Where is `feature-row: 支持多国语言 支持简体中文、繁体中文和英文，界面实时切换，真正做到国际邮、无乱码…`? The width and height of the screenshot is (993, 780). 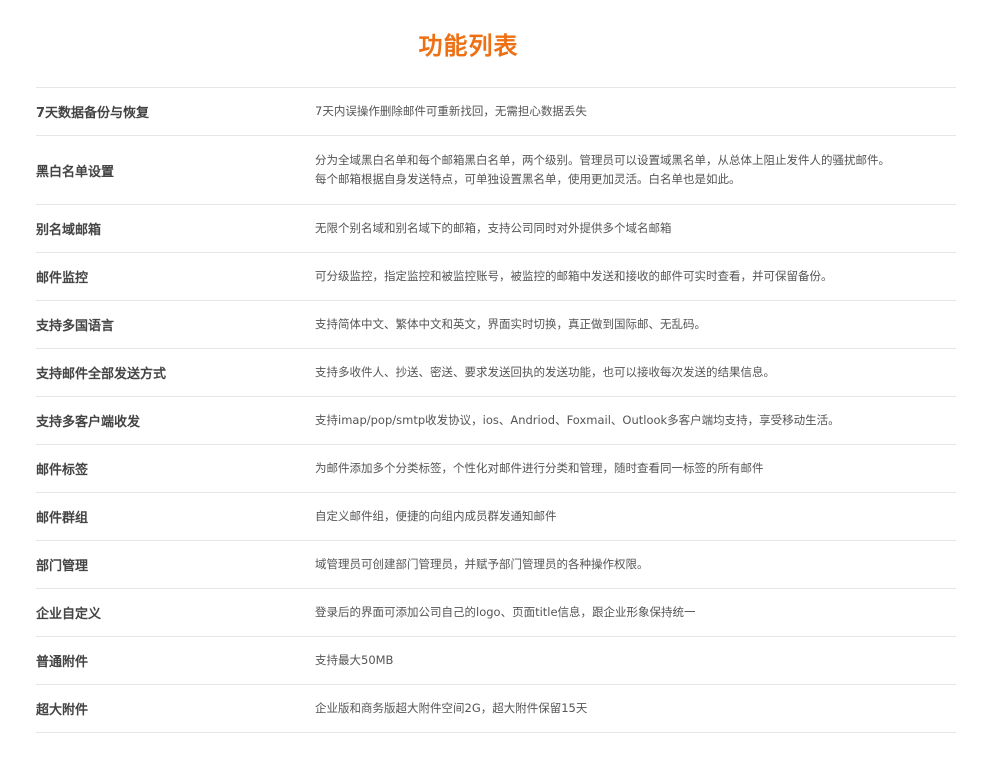 feature-row: 支持多国语言 支持简体中文、繁体中文和英文，界面实时切换，真正做到国际邮、无乱码… is located at coordinates (496, 325).